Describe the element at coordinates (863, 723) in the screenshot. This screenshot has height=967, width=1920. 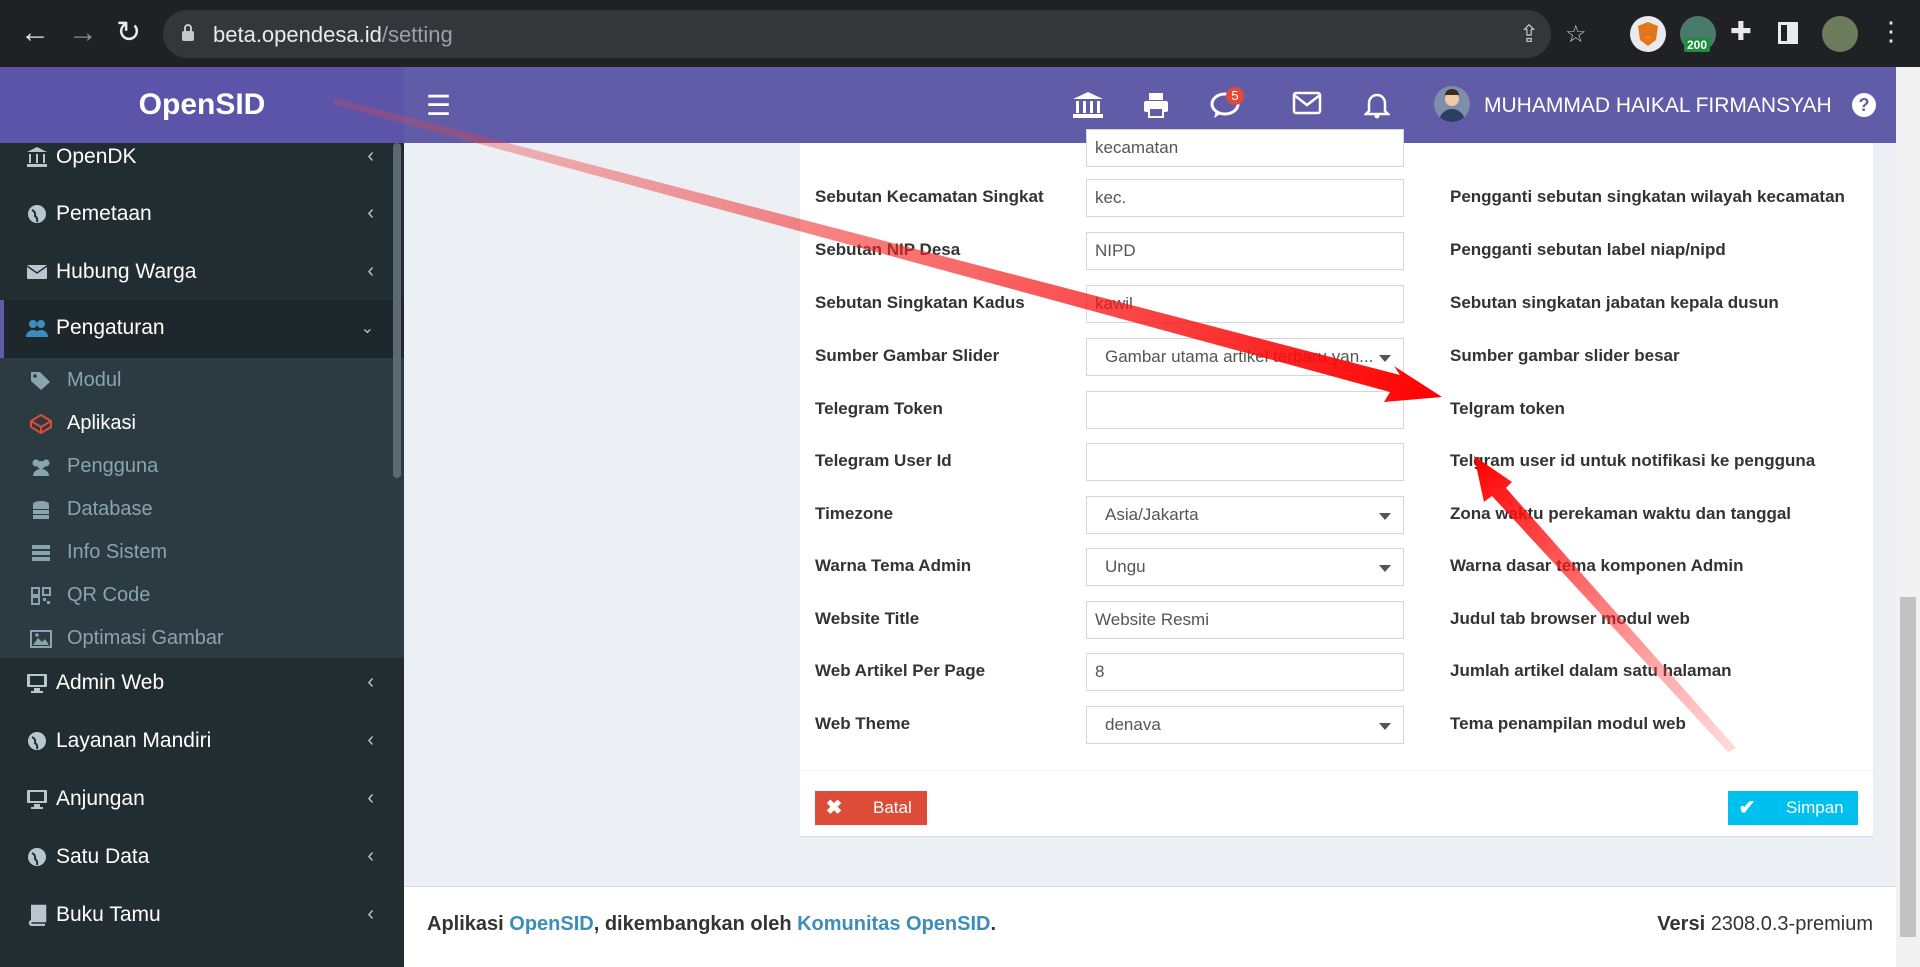
I see `setting-label: Web Theme` at that location.